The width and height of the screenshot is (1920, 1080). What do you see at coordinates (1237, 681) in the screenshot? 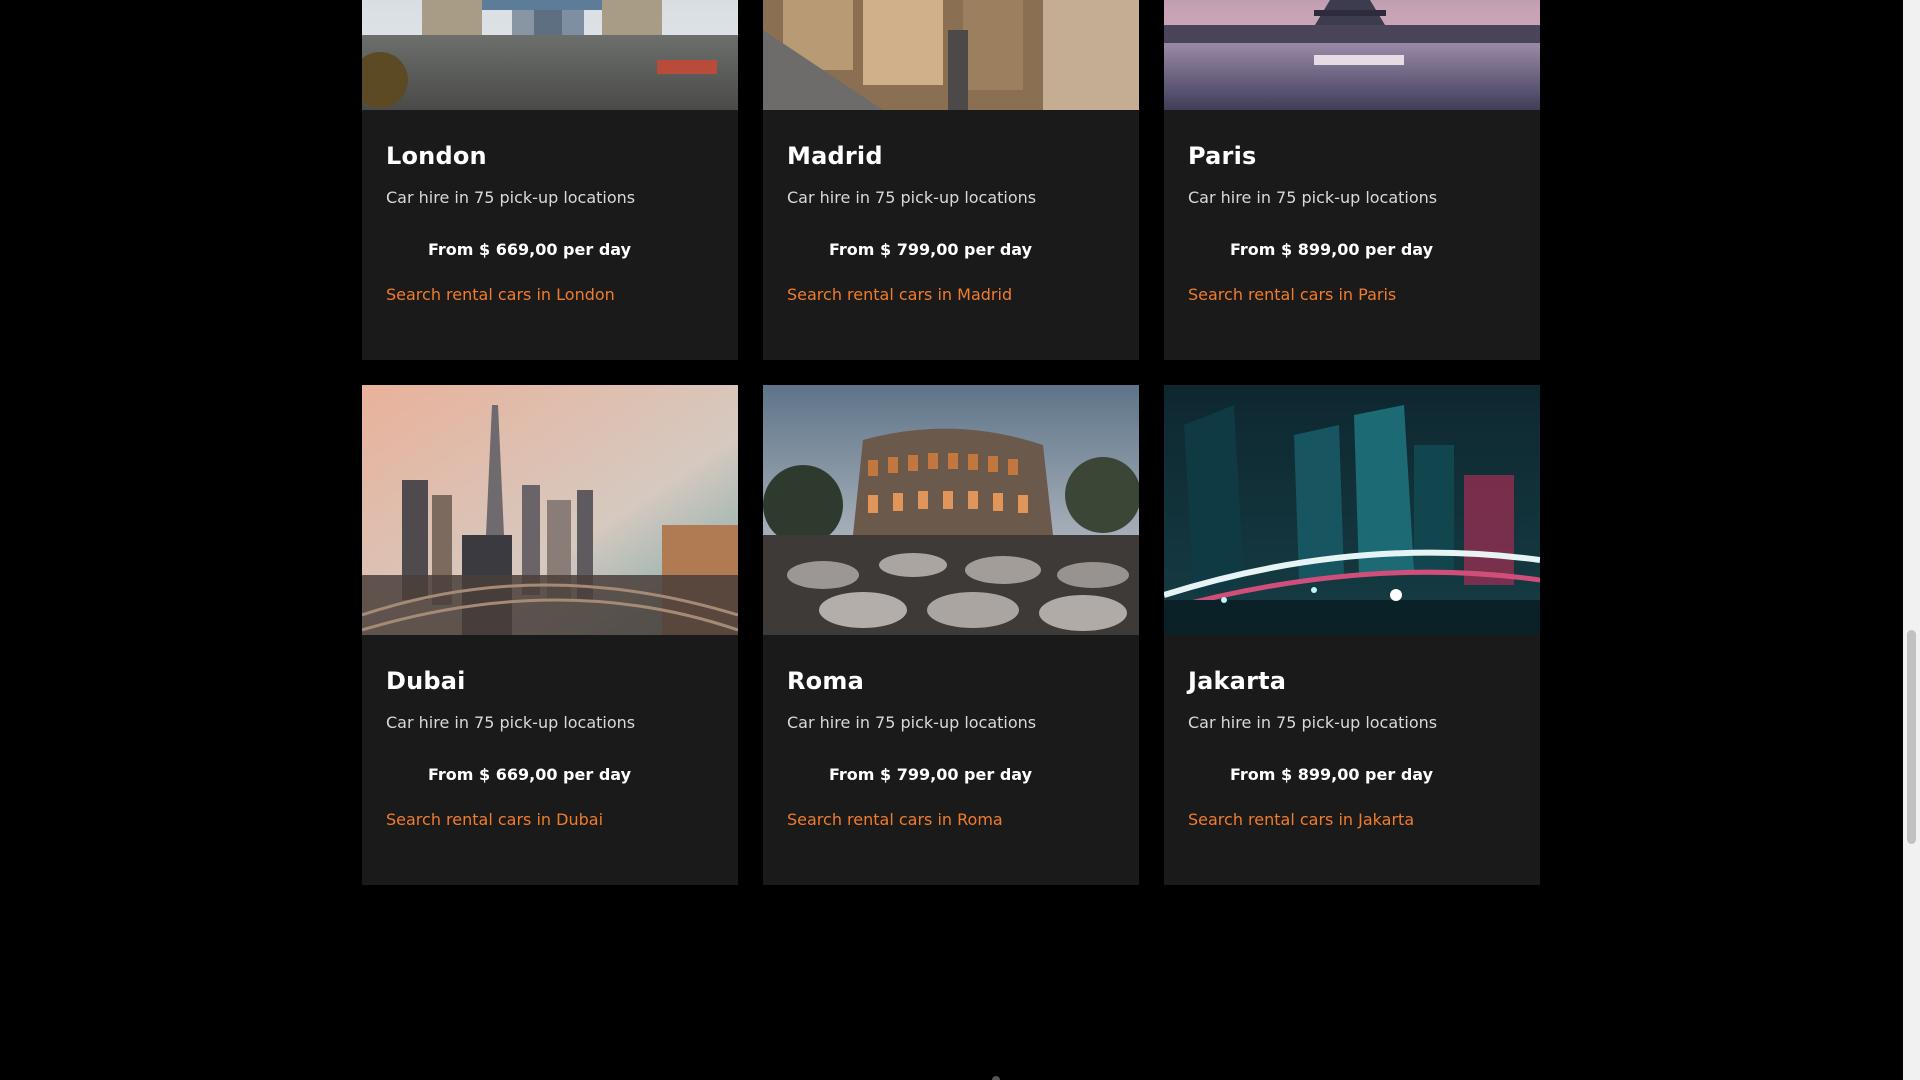
I see `city-name: Jakarta` at bounding box center [1237, 681].